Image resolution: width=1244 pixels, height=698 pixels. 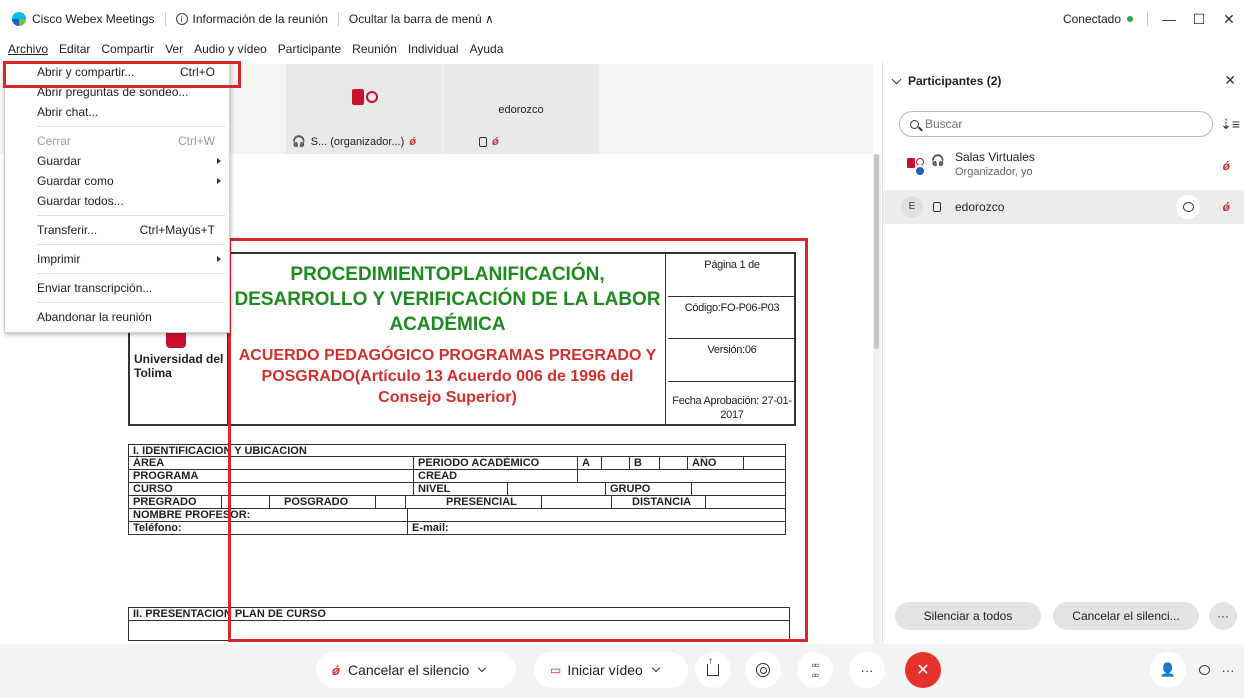 What do you see at coordinates (179, 366) in the screenshot?
I see `university-name: Universidad del Tolima` at bounding box center [179, 366].